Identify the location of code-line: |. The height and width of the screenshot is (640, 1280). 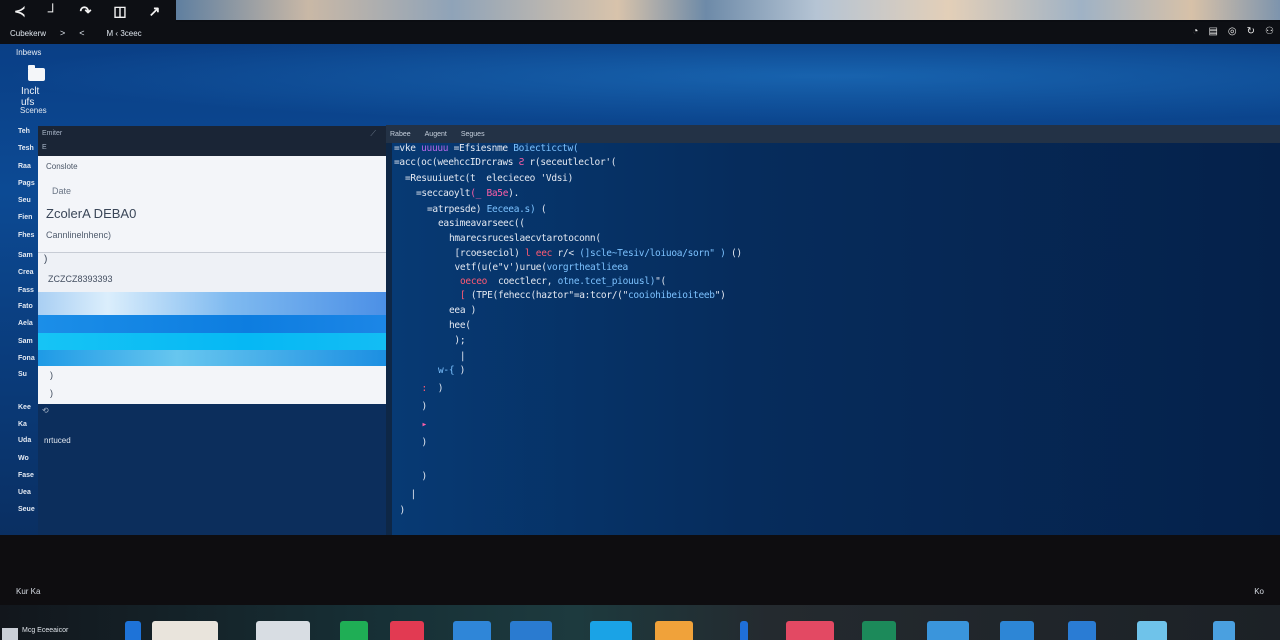
(413, 494).